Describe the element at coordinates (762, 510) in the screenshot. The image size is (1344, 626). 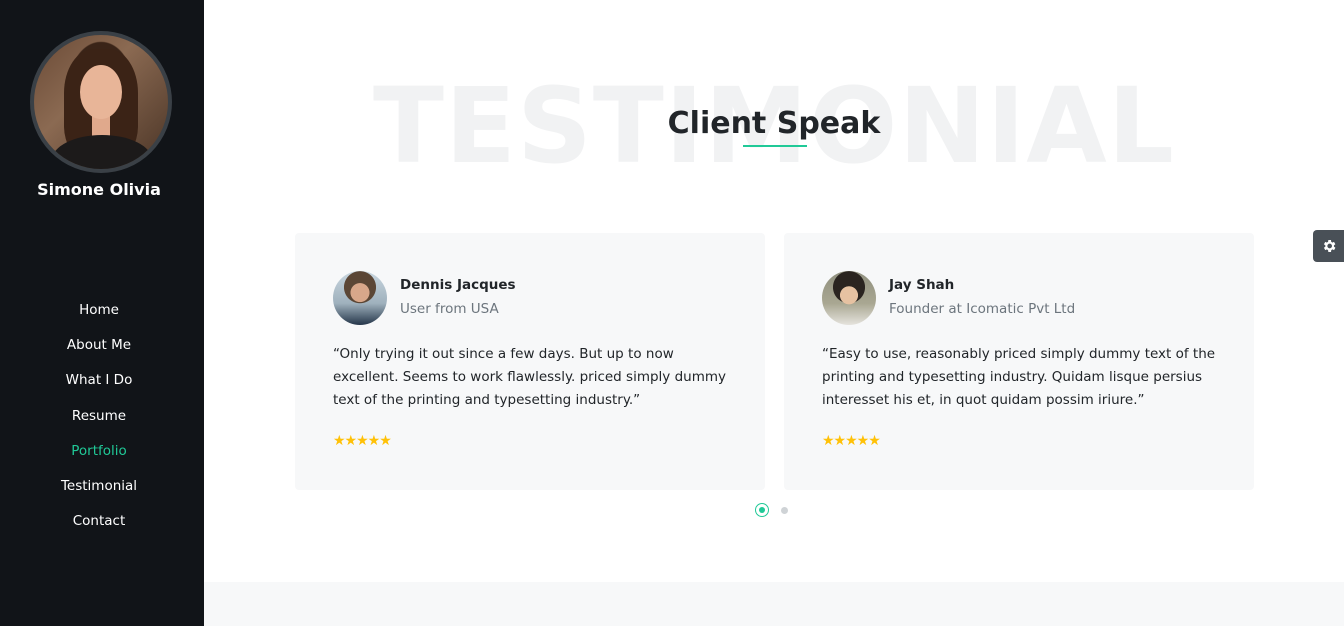
I see `carousel-dot-active` at that location.